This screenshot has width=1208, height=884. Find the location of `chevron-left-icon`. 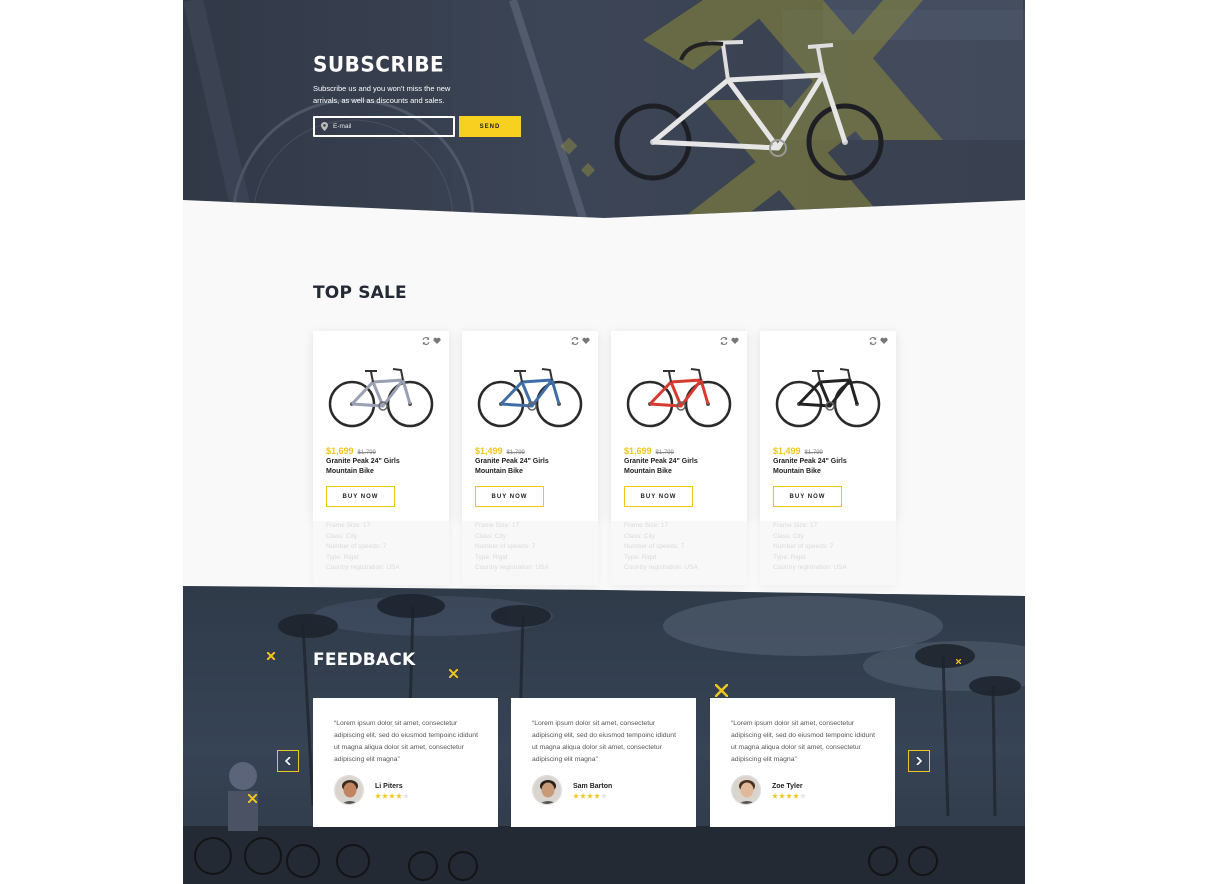

chevron-left-icon is located at coordinates (288, 761).